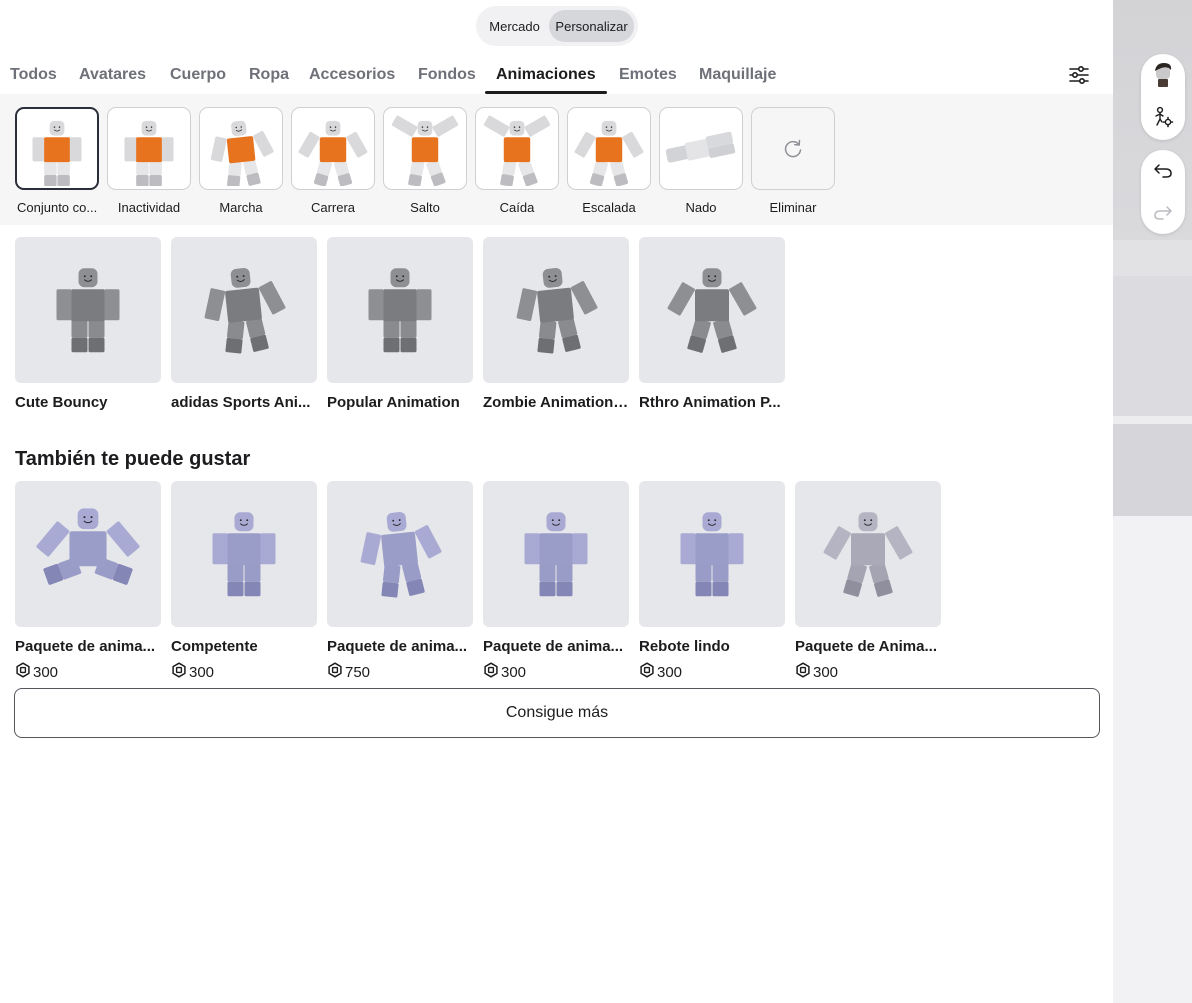 The width and height of the screenshot is (1192, 1003). I want to click on redo-button, so click(1163, 213).